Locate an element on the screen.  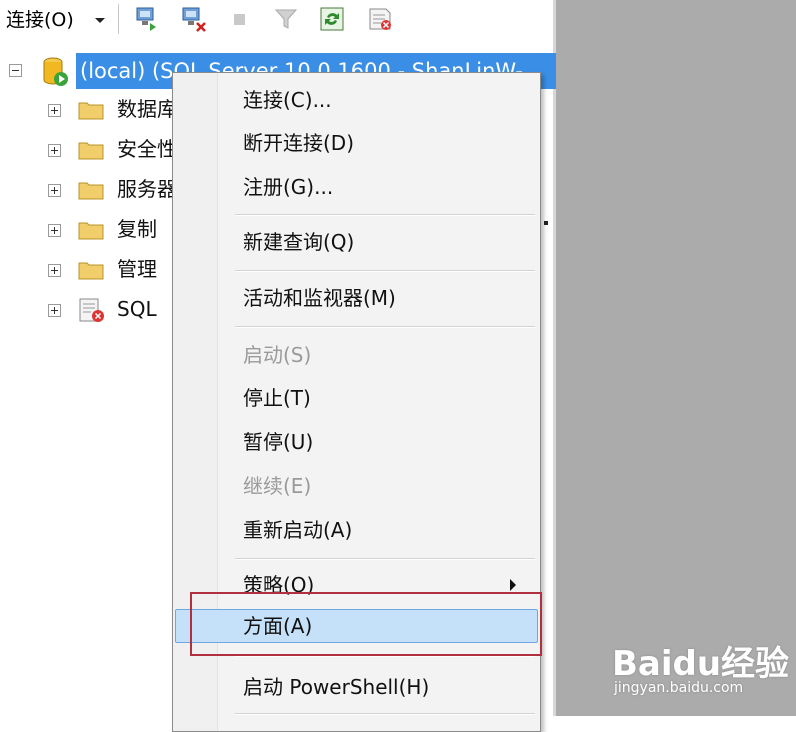
stop-powershell-icon is located at coordinates (380, 19).